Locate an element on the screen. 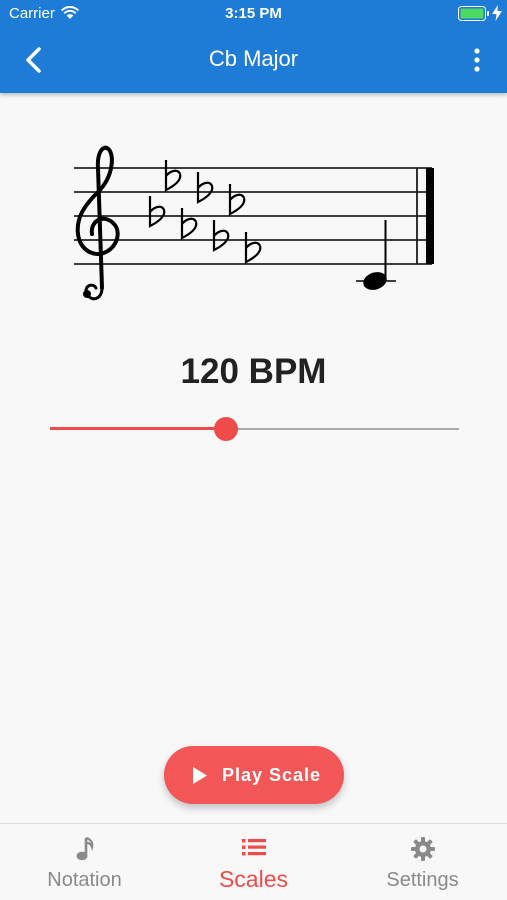 This screenshot has width=507, height=900. play-scale-label: Play Scale is located at coordinates (272, 775).